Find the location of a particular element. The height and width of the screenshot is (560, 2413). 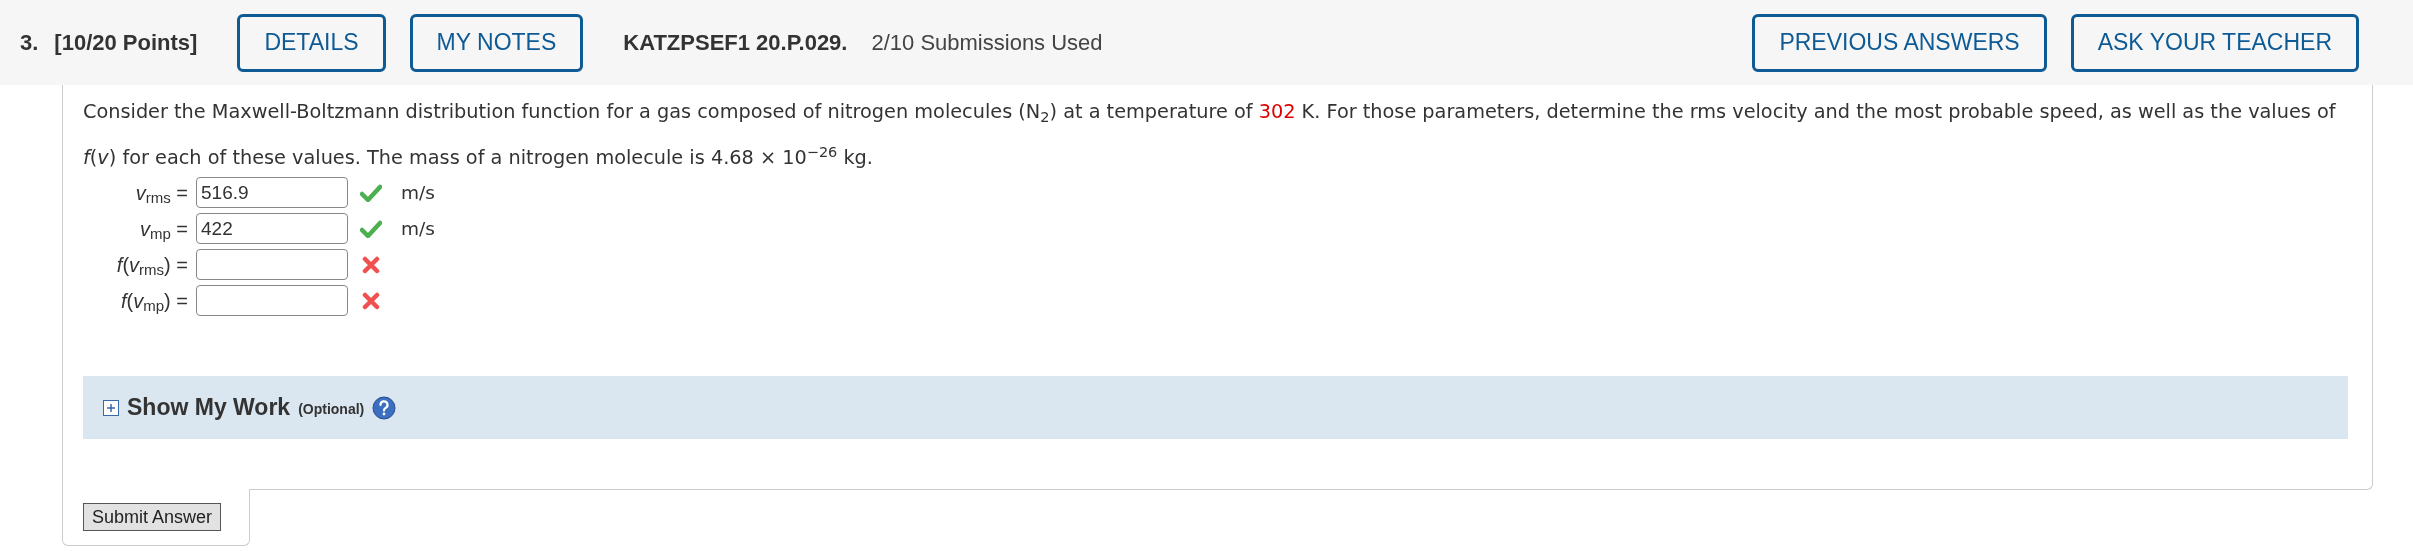

answer-label: v$_{rms}$ = is located at coordinates (161, 194).